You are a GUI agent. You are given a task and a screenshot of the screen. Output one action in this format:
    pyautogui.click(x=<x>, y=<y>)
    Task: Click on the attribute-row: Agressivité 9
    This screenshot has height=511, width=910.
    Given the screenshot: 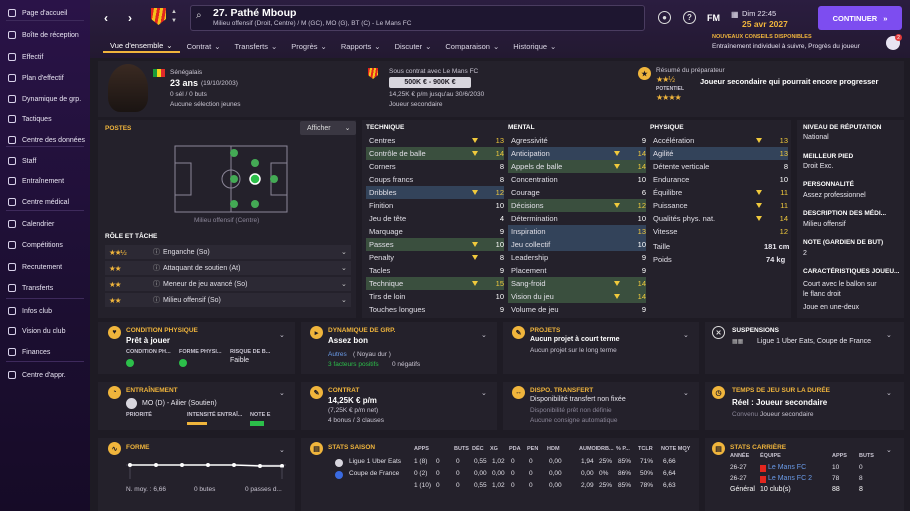 What is the action you would take?
    pyautogui.click(x=577, y=140)
    